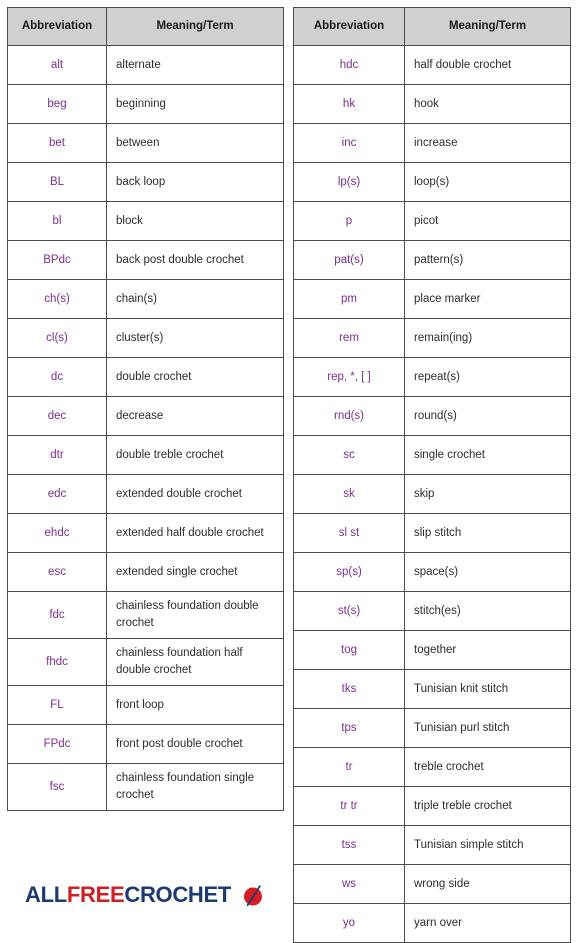 The height and width of the screenshot is (943, 577). What do you see at coordinates (487, 221) in the screenshot?
I see `meaning-cell: picot` at bounding box center [487, 221].